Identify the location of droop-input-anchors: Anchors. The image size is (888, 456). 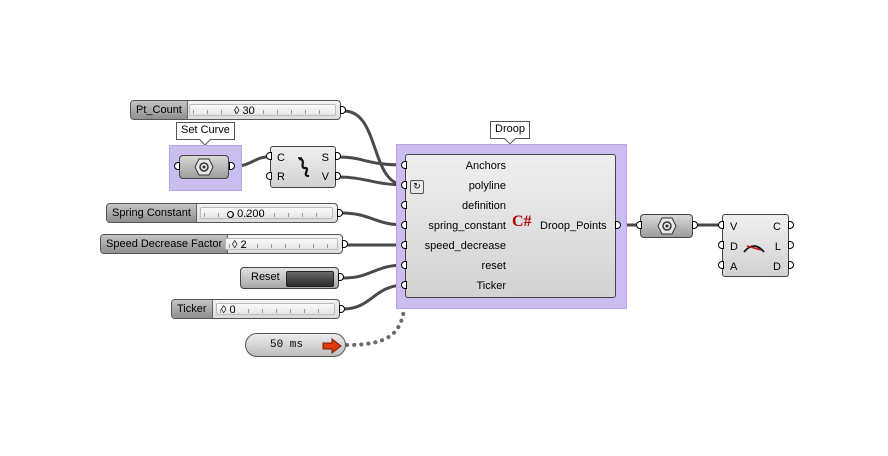
(485, 166).